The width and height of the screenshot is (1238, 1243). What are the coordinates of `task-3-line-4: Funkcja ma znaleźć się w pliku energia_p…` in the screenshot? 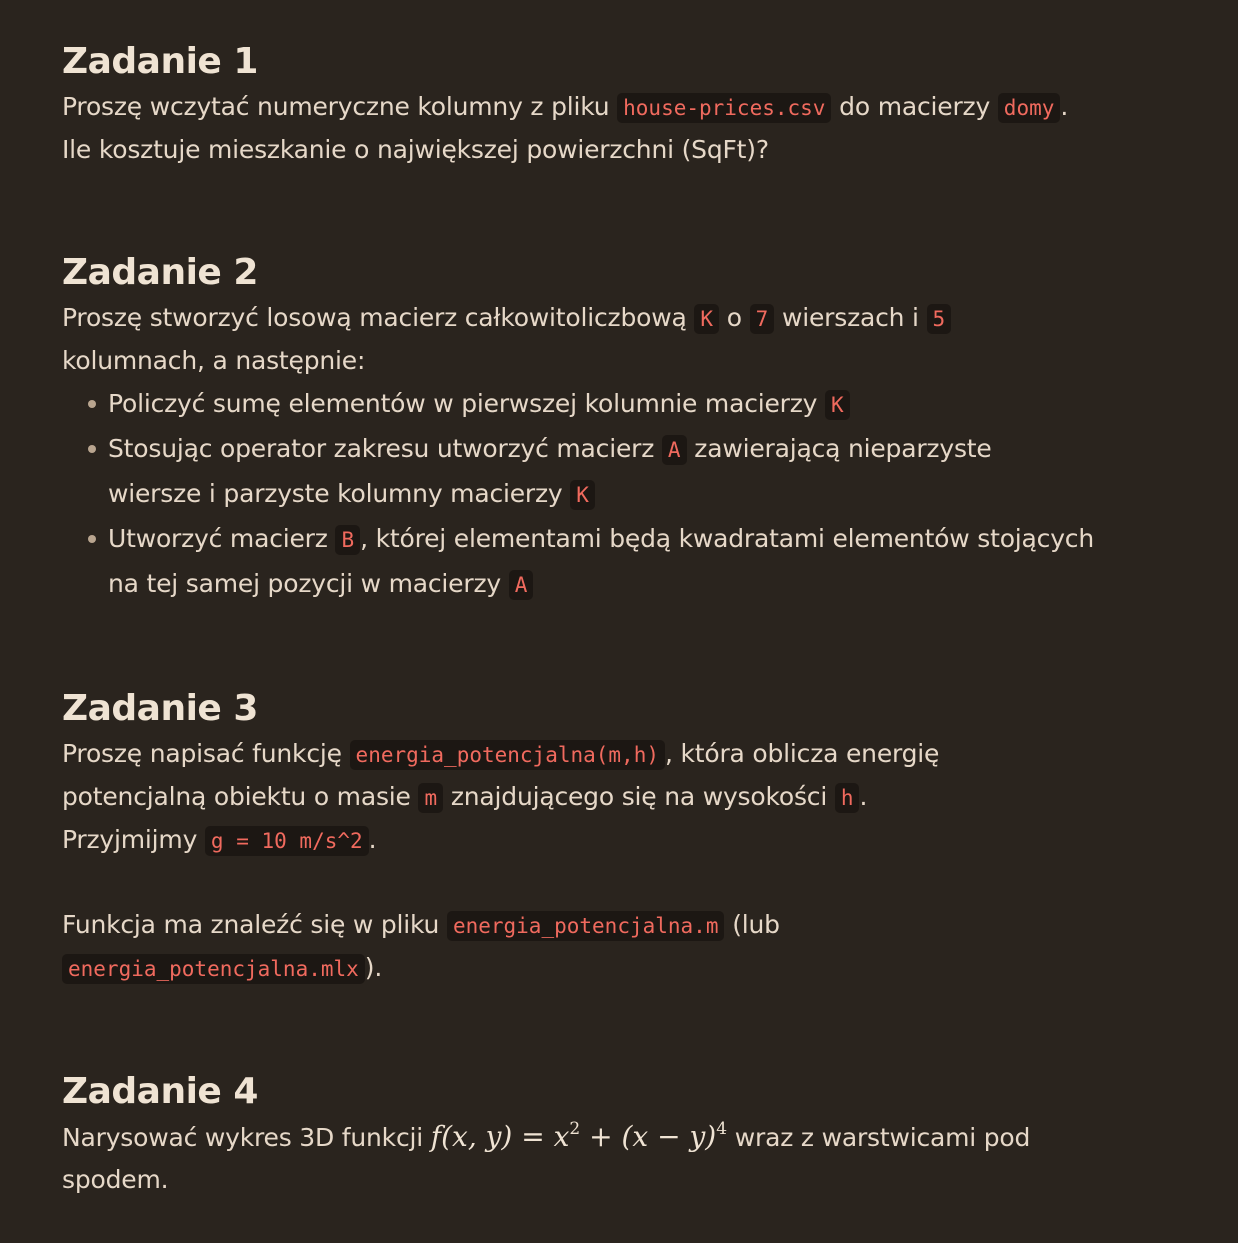 It's located at (619, 925).